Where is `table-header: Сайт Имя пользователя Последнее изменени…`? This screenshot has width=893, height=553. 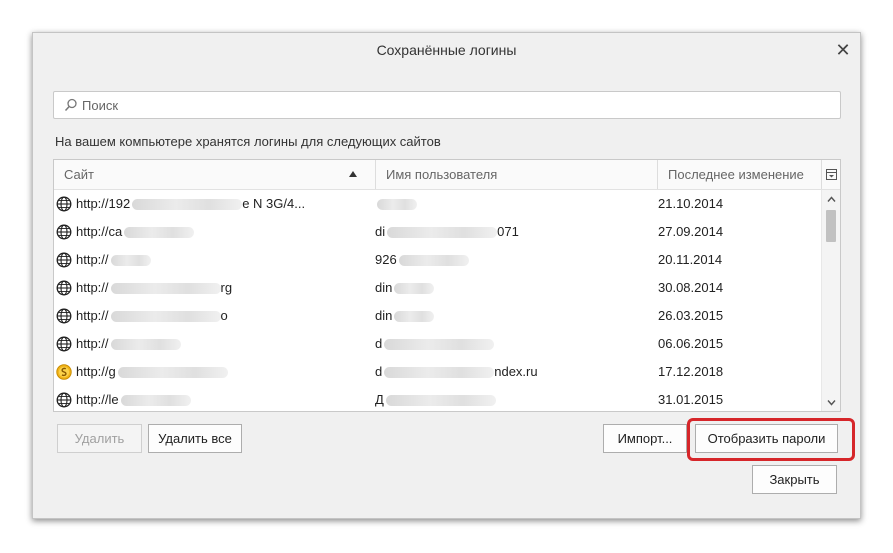 table-header: Сайт Имя пользователя Последнее изменени… is located at coordinates (447, 175).